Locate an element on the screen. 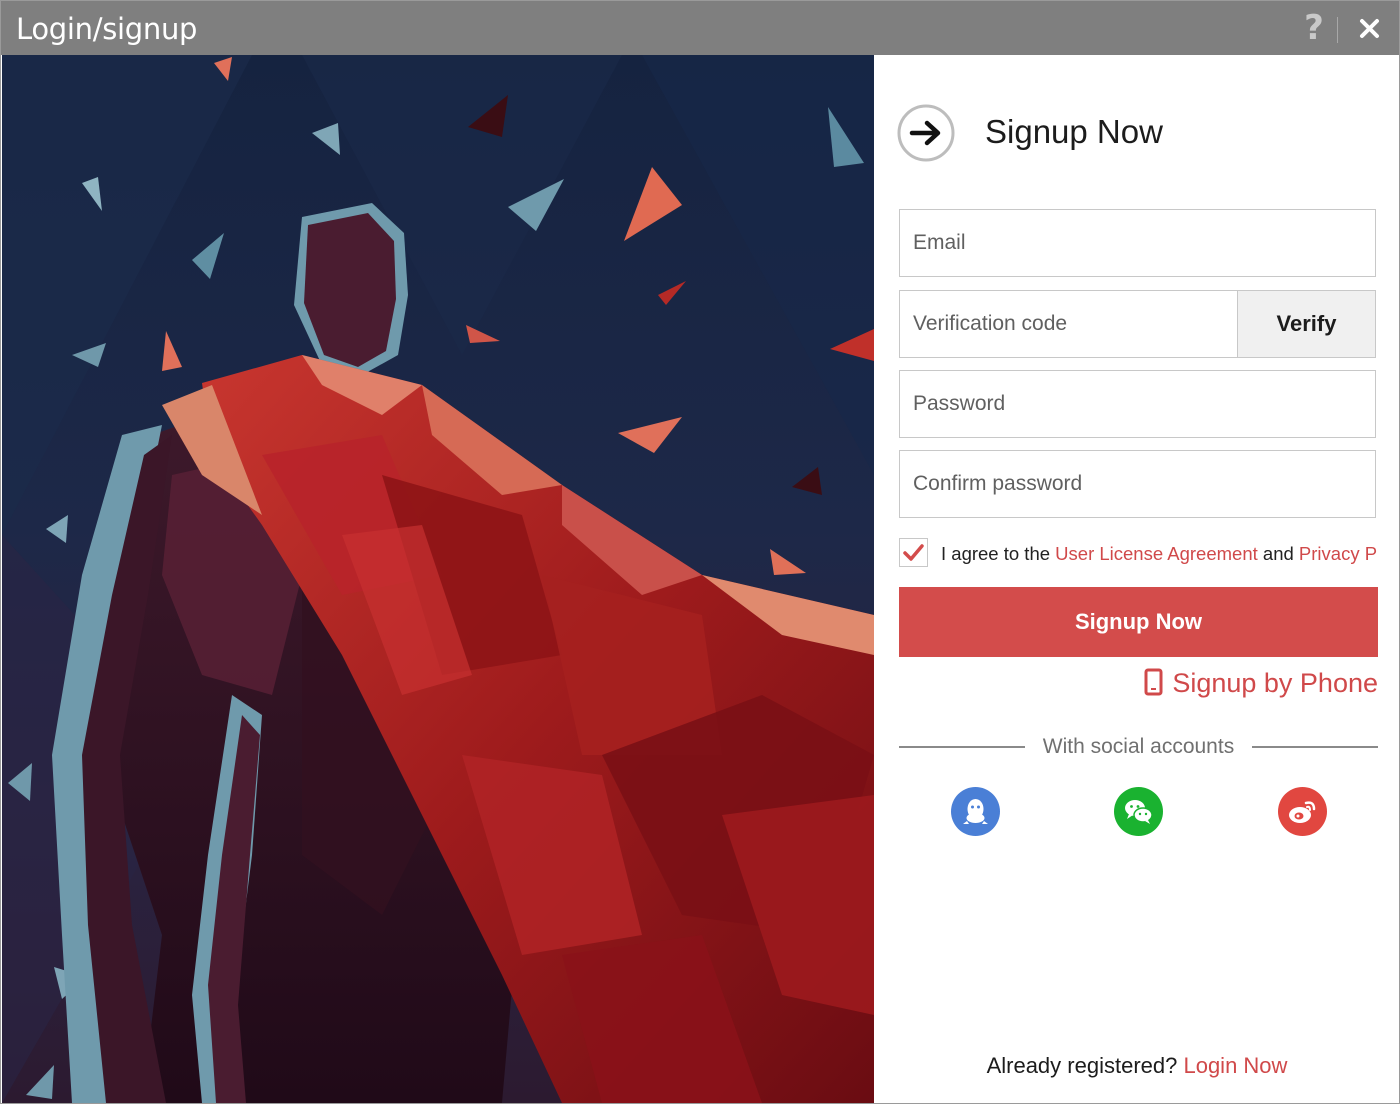 Image resolution: width=1400 pixels, height=1104 pixels. weibo-login-button is located at coordinates (1302, 811).